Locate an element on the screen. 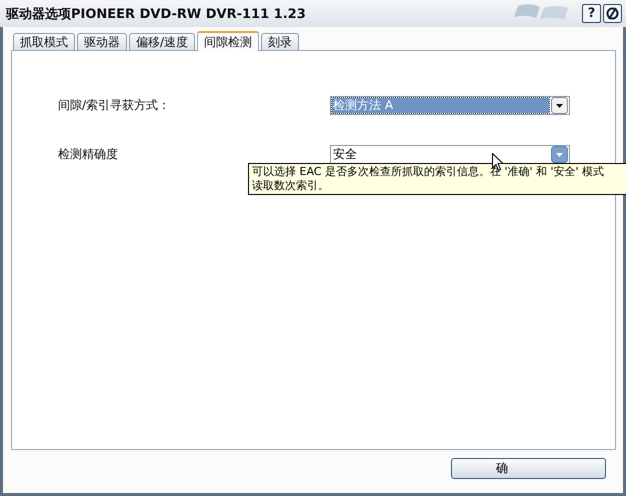  tab: 抓取模式 is located at coordinates (44, 41).